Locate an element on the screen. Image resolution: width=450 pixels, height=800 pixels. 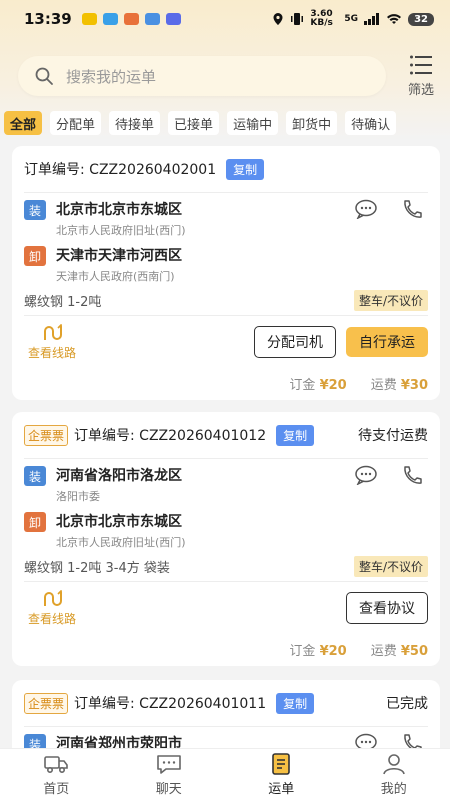
notification-icons is located at coordinates (131, 19).